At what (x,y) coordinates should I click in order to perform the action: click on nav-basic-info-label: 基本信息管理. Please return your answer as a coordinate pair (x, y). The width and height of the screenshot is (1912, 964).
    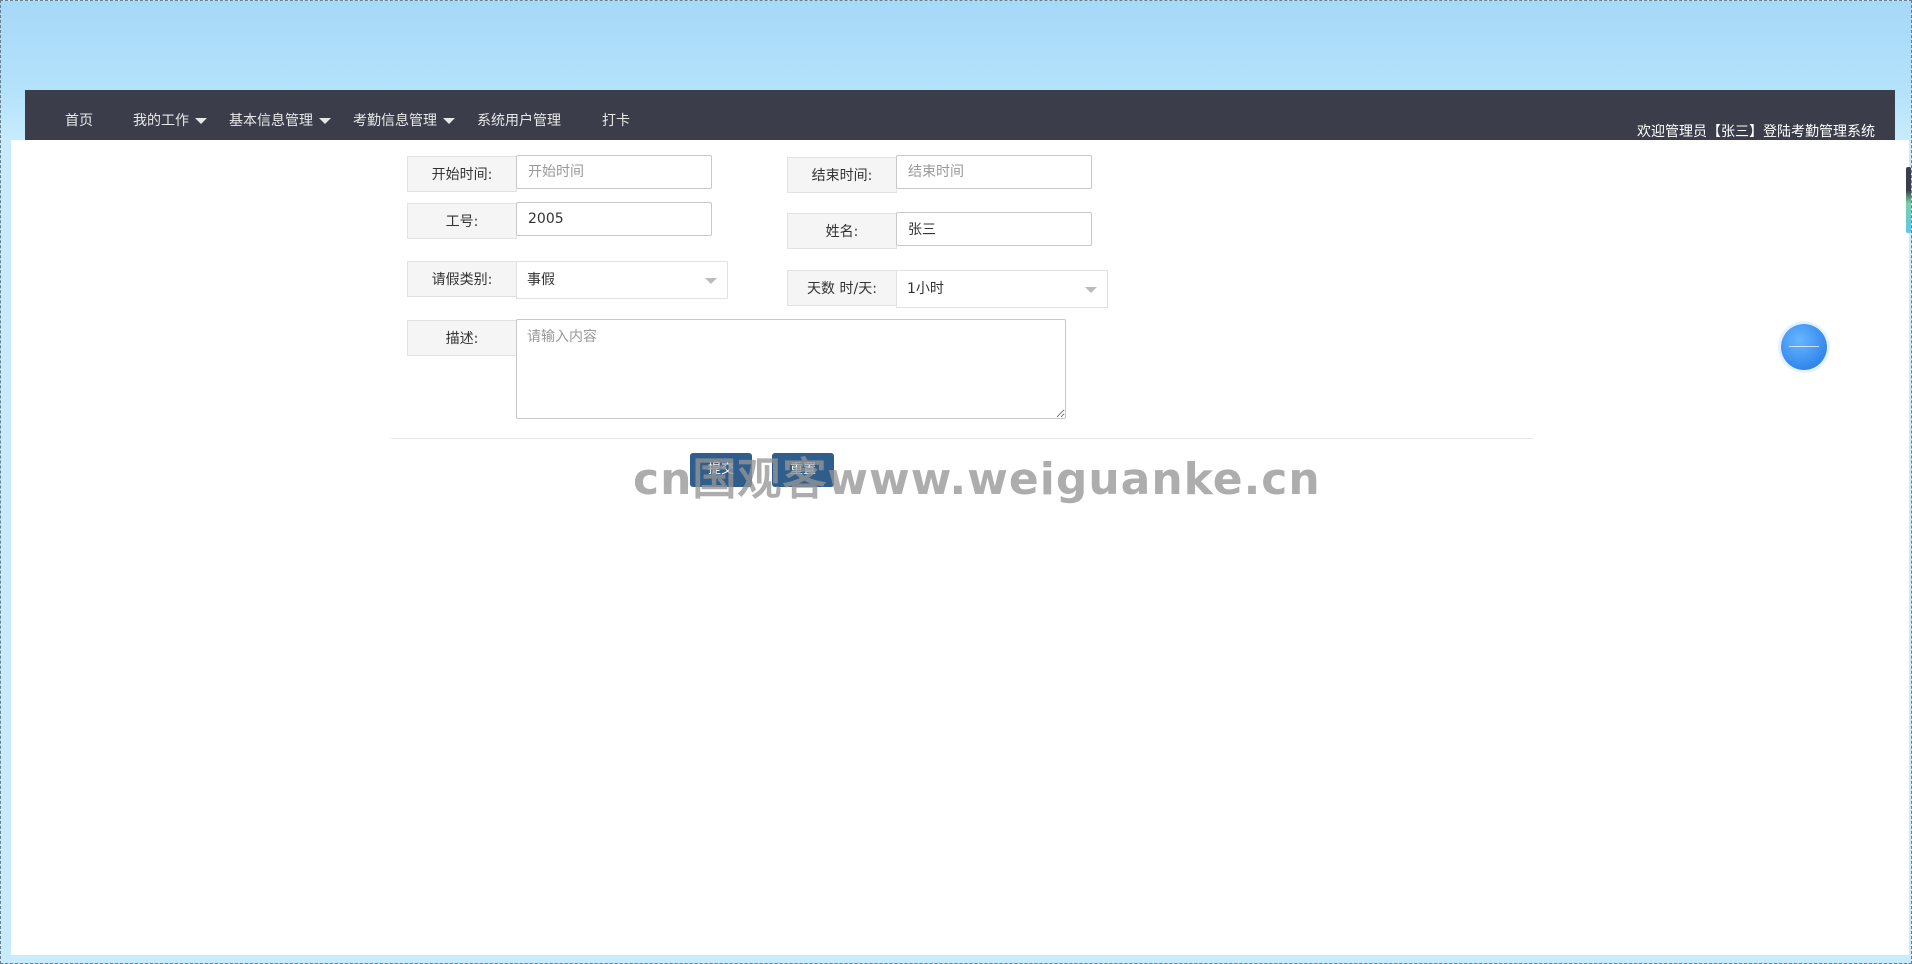
    Looking at the image, I should click on (271, 121).